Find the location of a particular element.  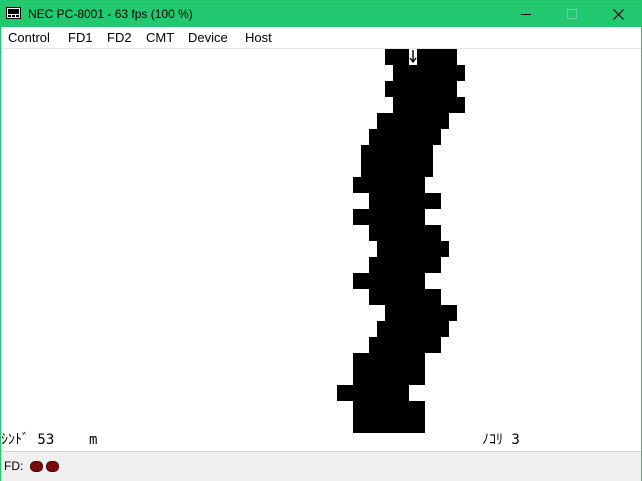

menu-bar: Control FD1 FD2 CMT Device Host is located at coordinates (321, 38).